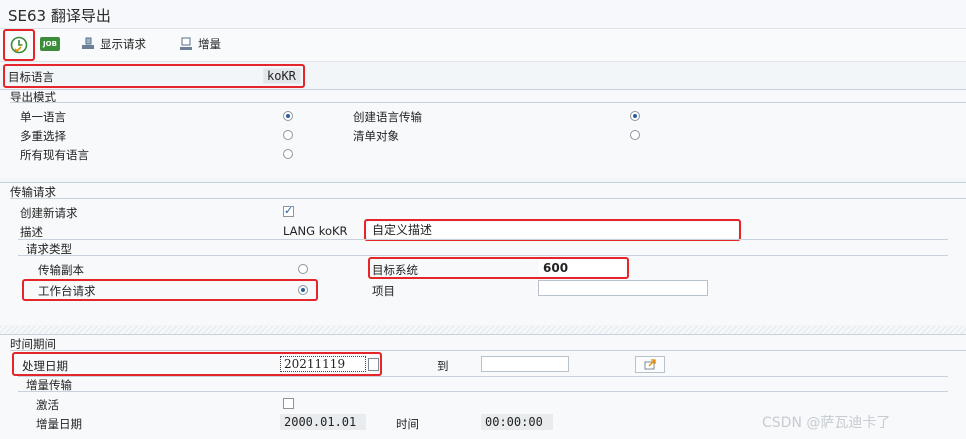 The image size is (966, 439). What do you see at coordinates (635, 135) in the screenshot?
I see `list-objects-radio` at bounding box center [635, 135].